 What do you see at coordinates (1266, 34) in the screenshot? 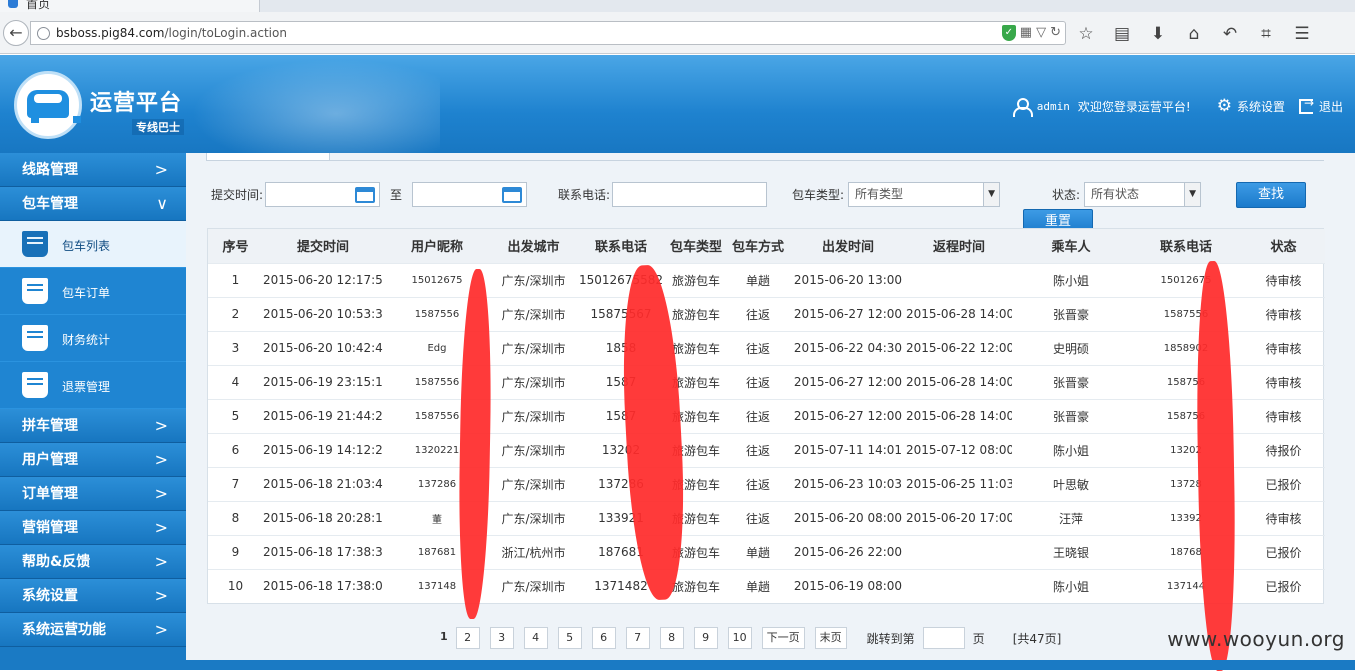
I see `crop-icon: ⌗` at bounding box center [1266, 34].